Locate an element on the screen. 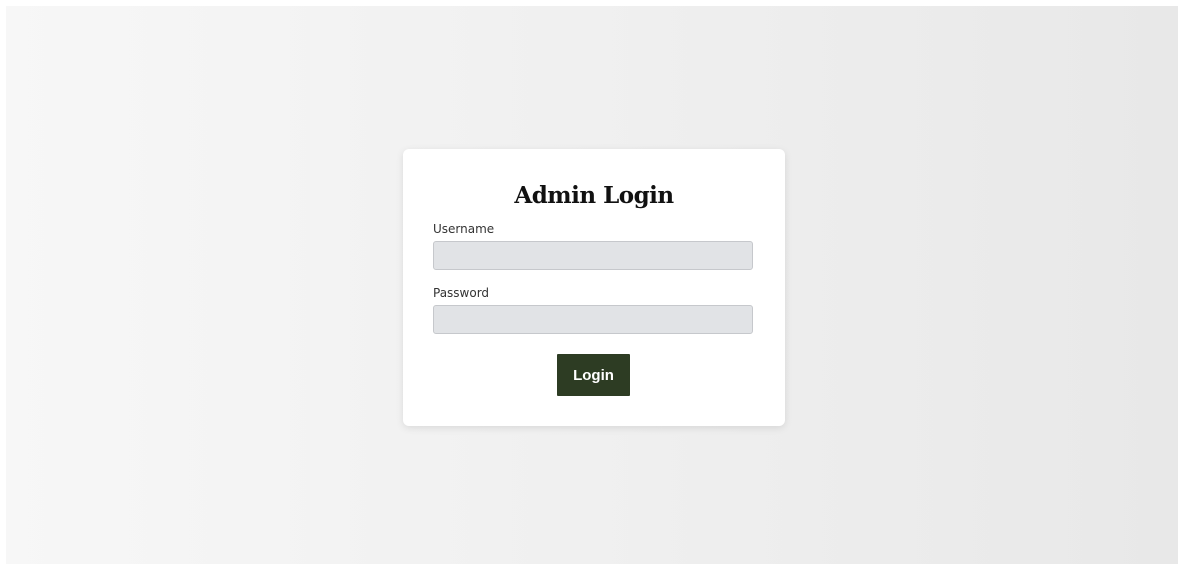  password-label: Password is located at coordinates (461, 293).